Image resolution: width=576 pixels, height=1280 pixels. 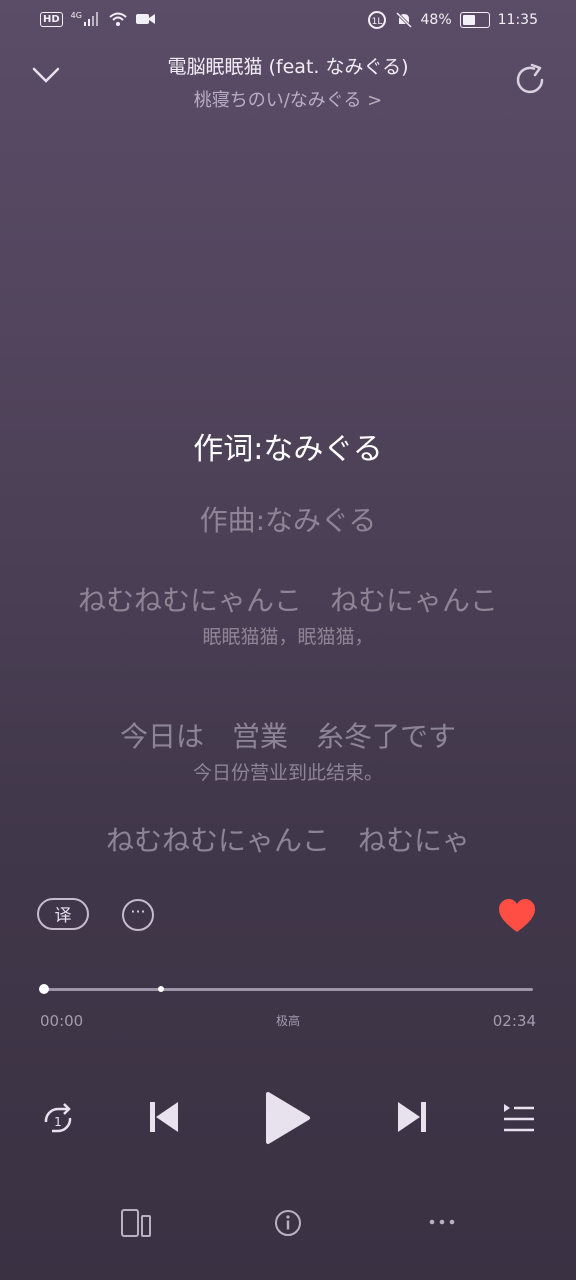 I want to click on lyric-translation: 眠眠猫猫，眠猫猫，, so click(x=288, y=637).